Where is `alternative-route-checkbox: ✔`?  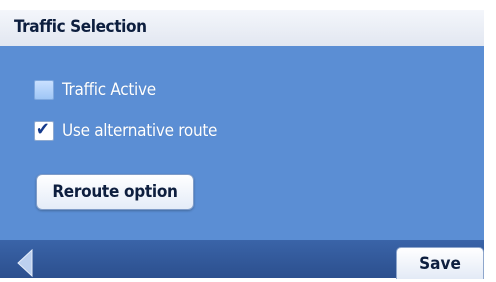
alternative-route-checkbox: ✔ is located at coordinates (44, 130).